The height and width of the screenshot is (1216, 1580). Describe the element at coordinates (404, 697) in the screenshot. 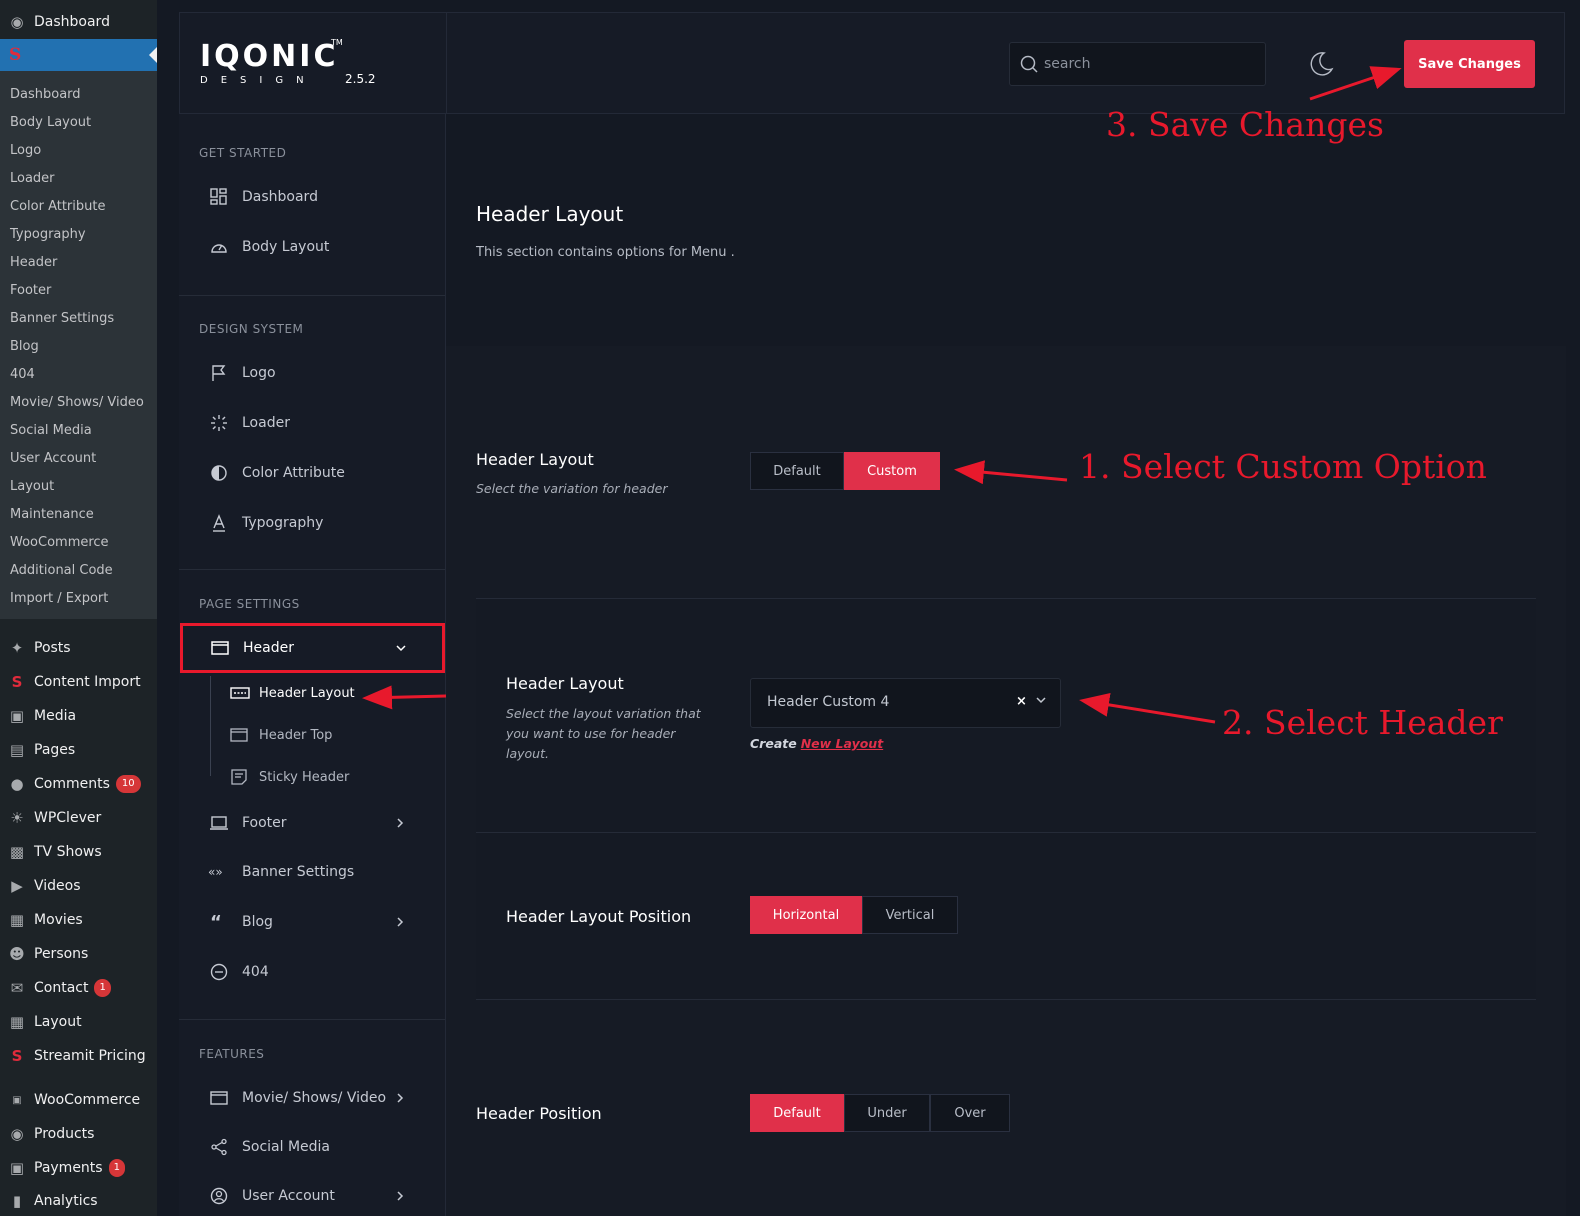

I see `arrow-to-header-layout` at that location.